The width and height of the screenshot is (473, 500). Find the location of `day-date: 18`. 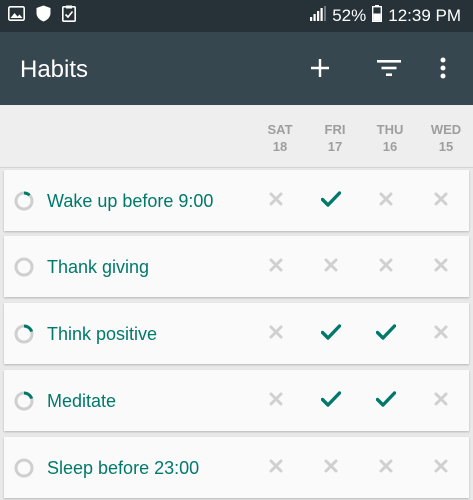

day-date: 18 is located at coordinates (280, 146).